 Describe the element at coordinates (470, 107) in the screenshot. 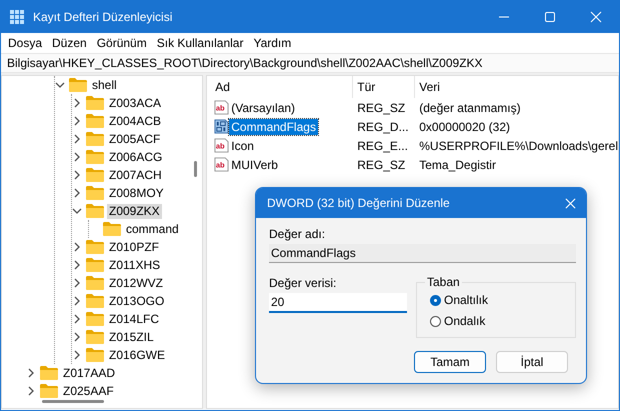

I see `value-data: (değer atanmamış)` at that location.